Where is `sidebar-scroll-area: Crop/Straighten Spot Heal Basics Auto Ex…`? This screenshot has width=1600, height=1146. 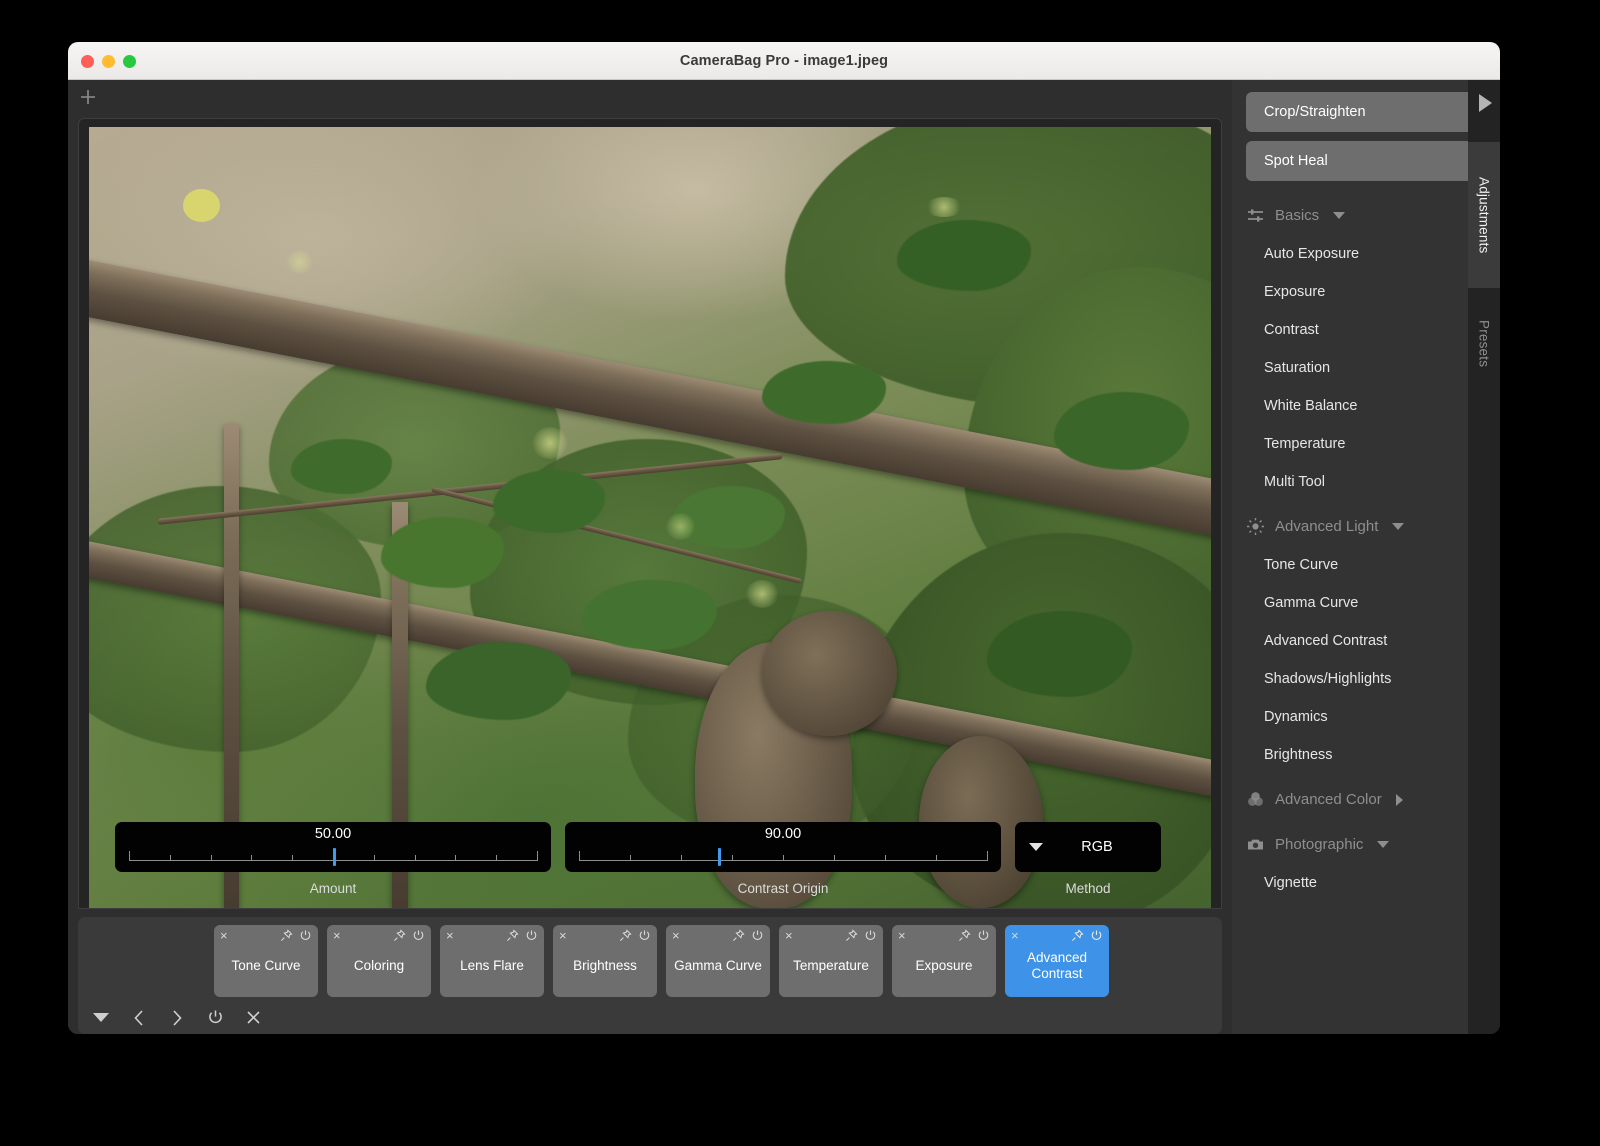
sidebar-scroll-area: Crop/Straighten Spot Heal Basics Auto Ex… is located at coordinates (1366, 557).